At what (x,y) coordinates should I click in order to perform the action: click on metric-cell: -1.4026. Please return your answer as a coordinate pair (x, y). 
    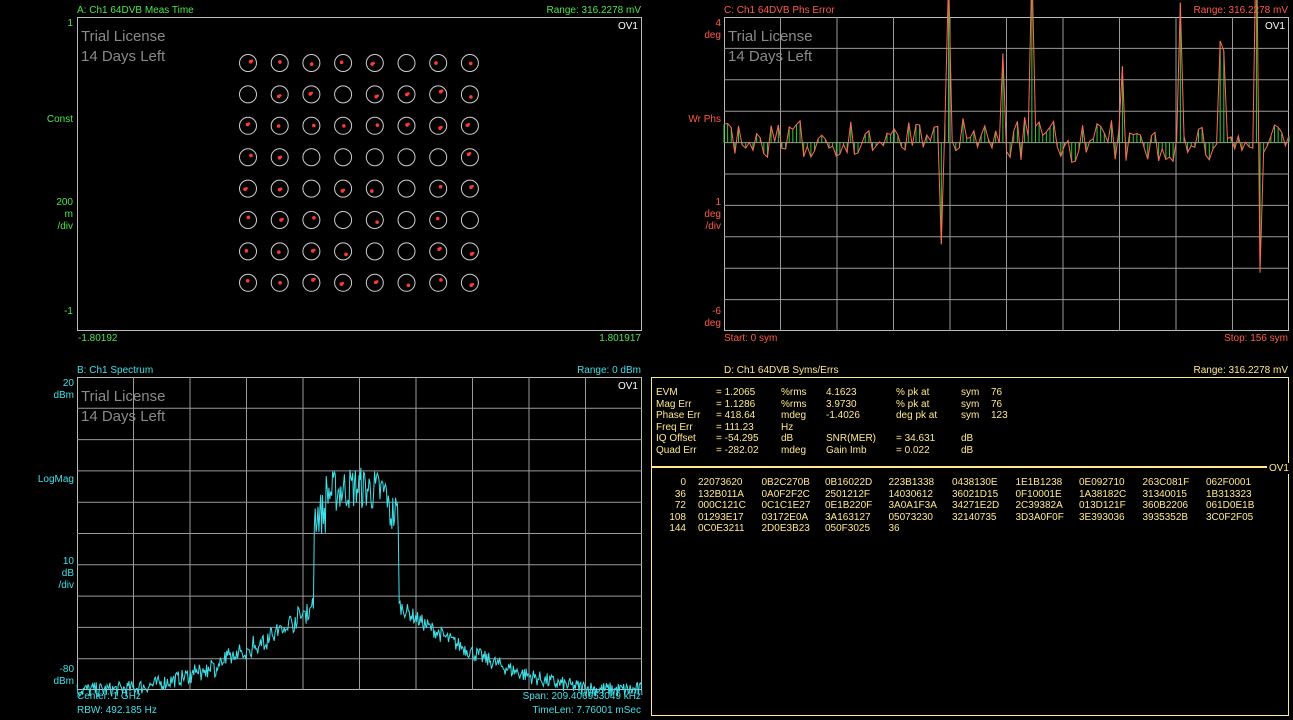
    Looking at the image, I should click on (843, 415).